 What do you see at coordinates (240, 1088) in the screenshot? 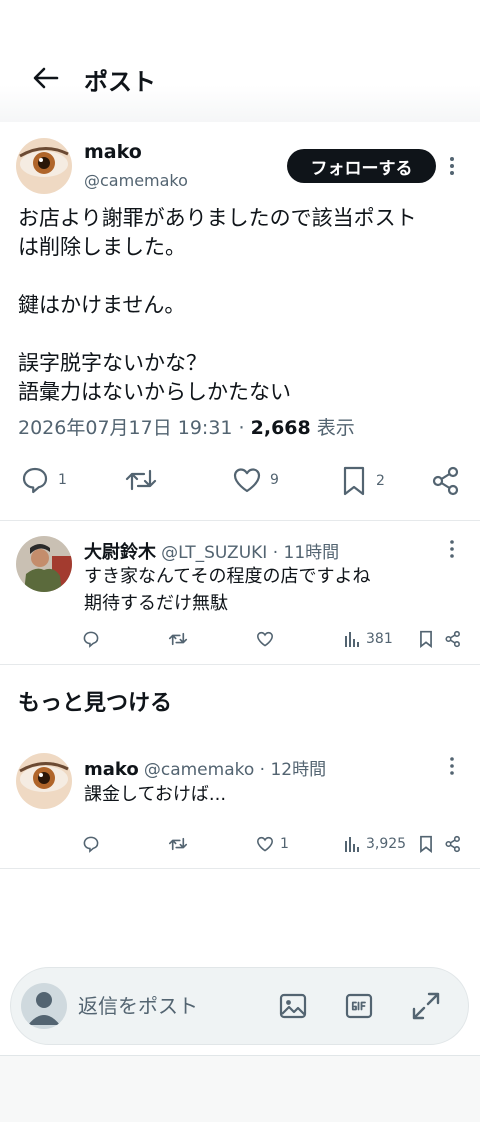
I see `bottom-bar` at bounding box center [240, 1088].